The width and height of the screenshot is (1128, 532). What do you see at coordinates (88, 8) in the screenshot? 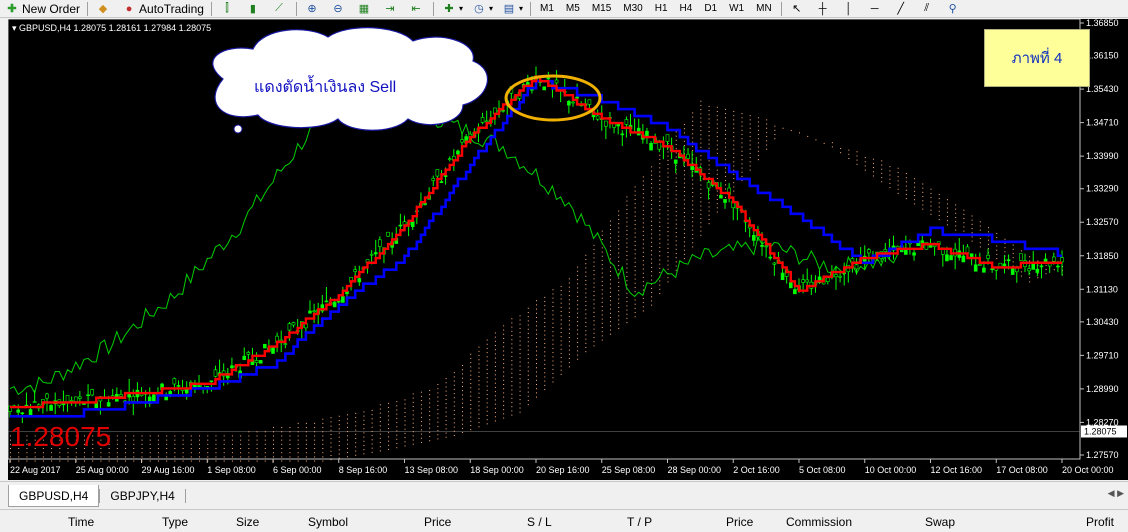
I see `toolbar-separator` at bounding box center [88, 8].